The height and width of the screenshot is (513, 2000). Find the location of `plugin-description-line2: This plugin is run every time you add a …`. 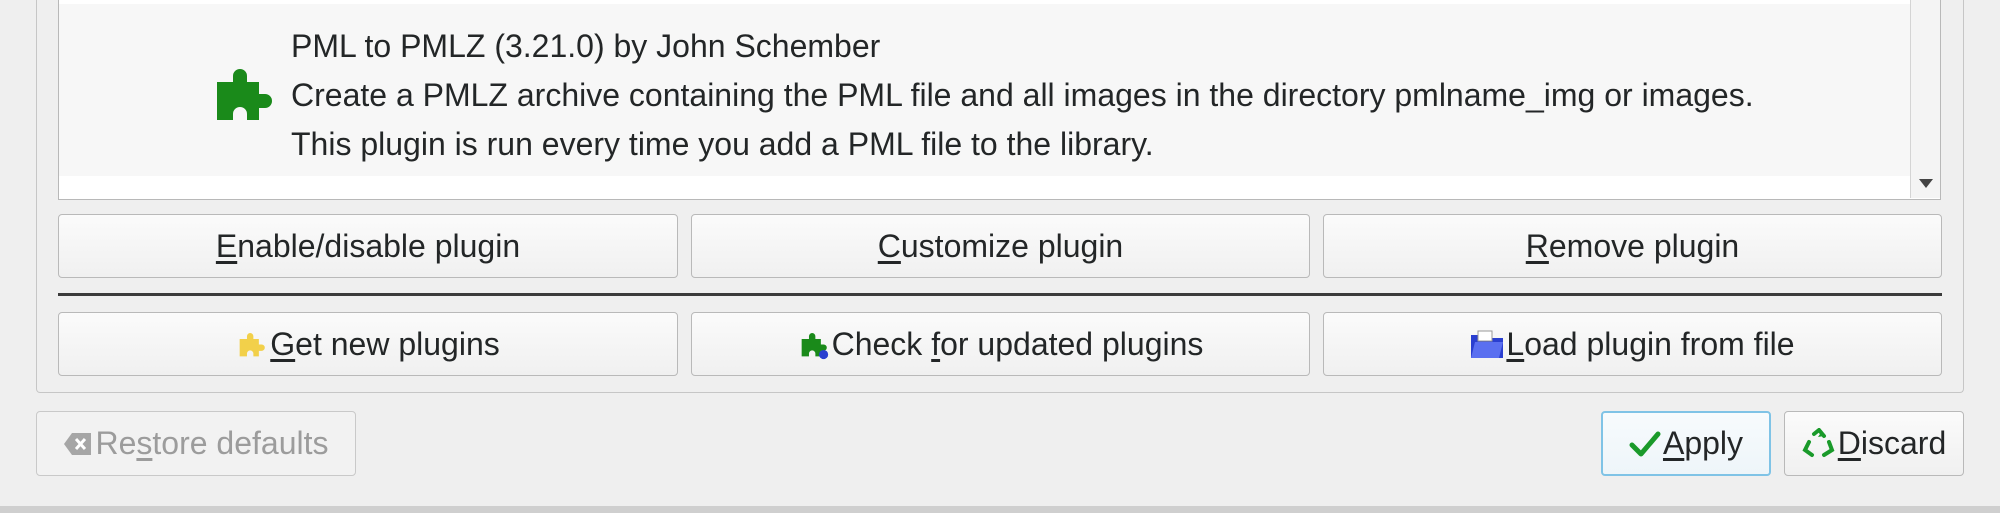

plugin-description-line2: This plugin is run every time you add a … is located at coordinates (722, 144).